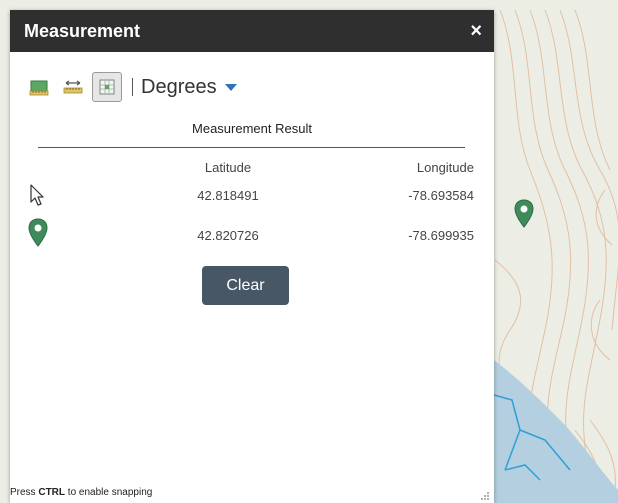 Image resolution: width=618 pixels, height=503 pixels. What do you see at coordinates (441, 235) in the screenshot?
I see `row-2-longitude: -78.699935` at bounding box center [441, 235].